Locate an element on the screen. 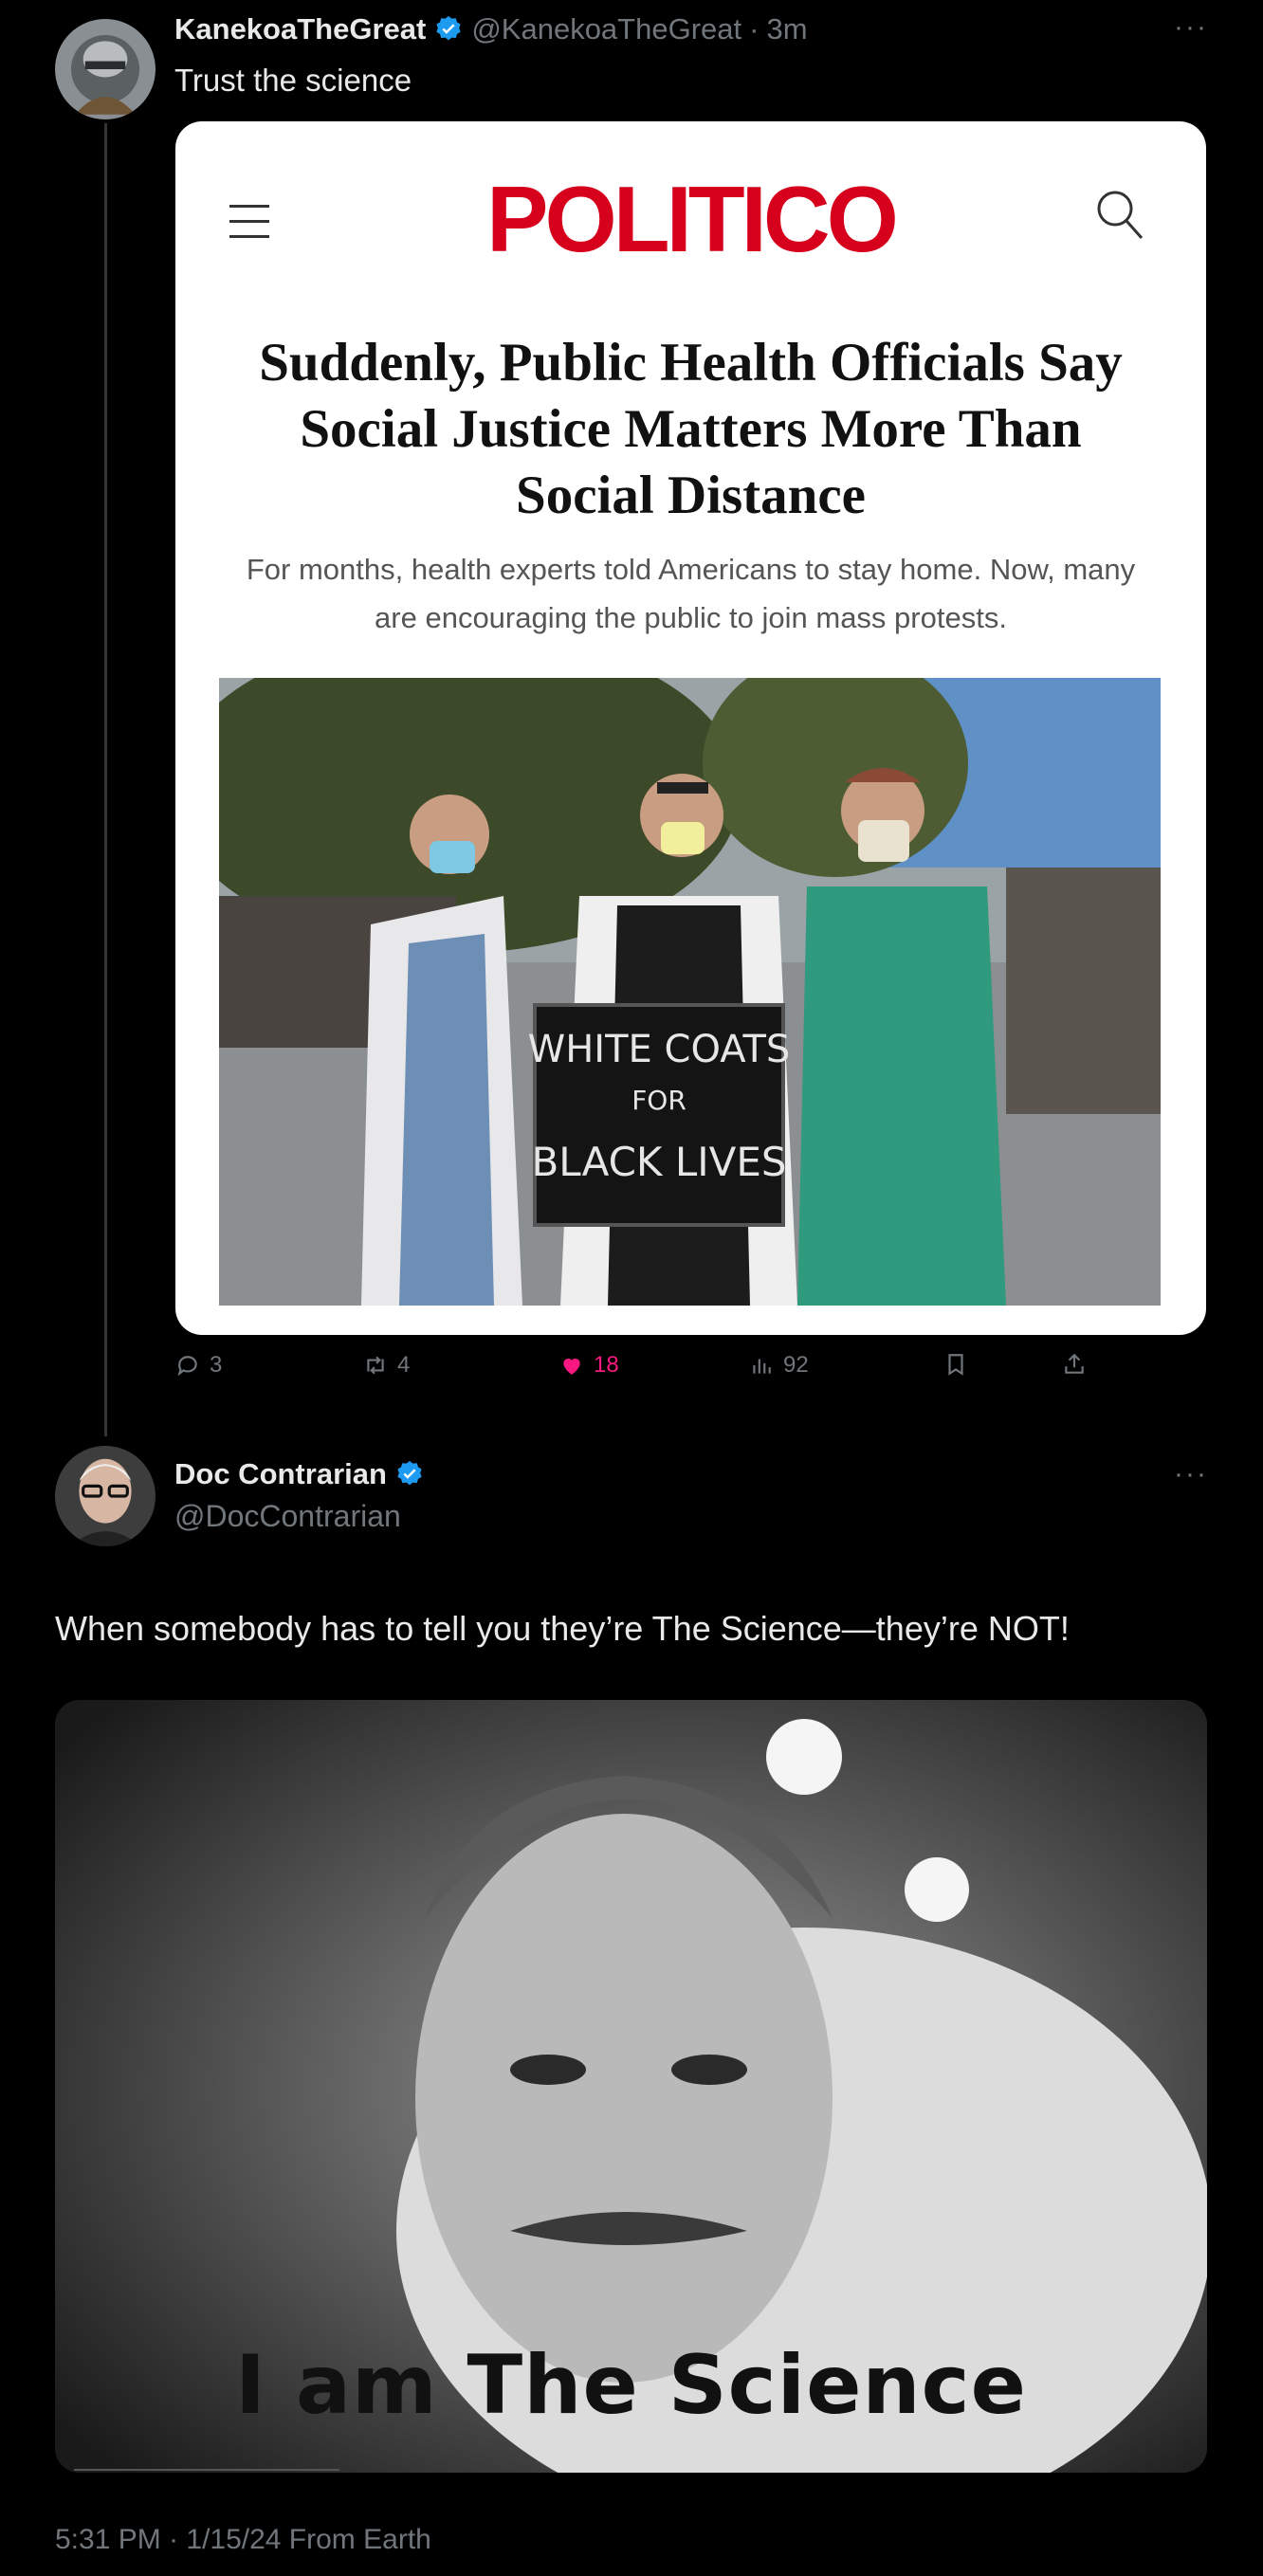 Image resolution: width=1263 pixels, height=2576 pixels. meme-caption: I am The Science is located at coordinates (631, 2385).